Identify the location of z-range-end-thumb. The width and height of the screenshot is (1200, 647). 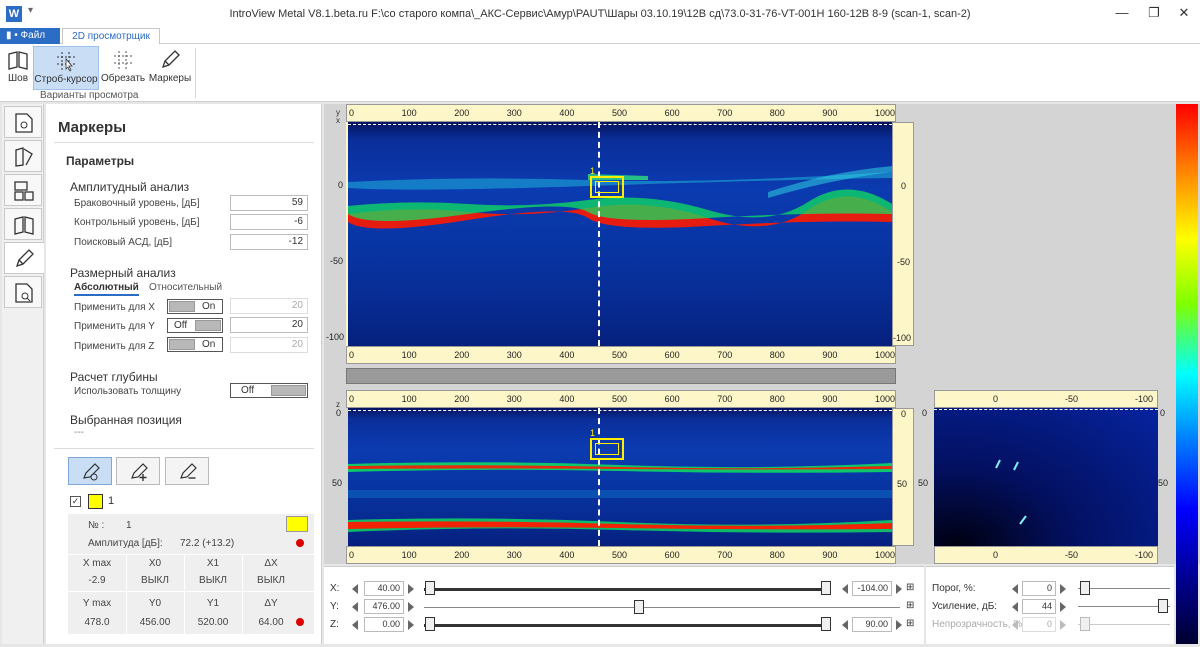
(826, 624).